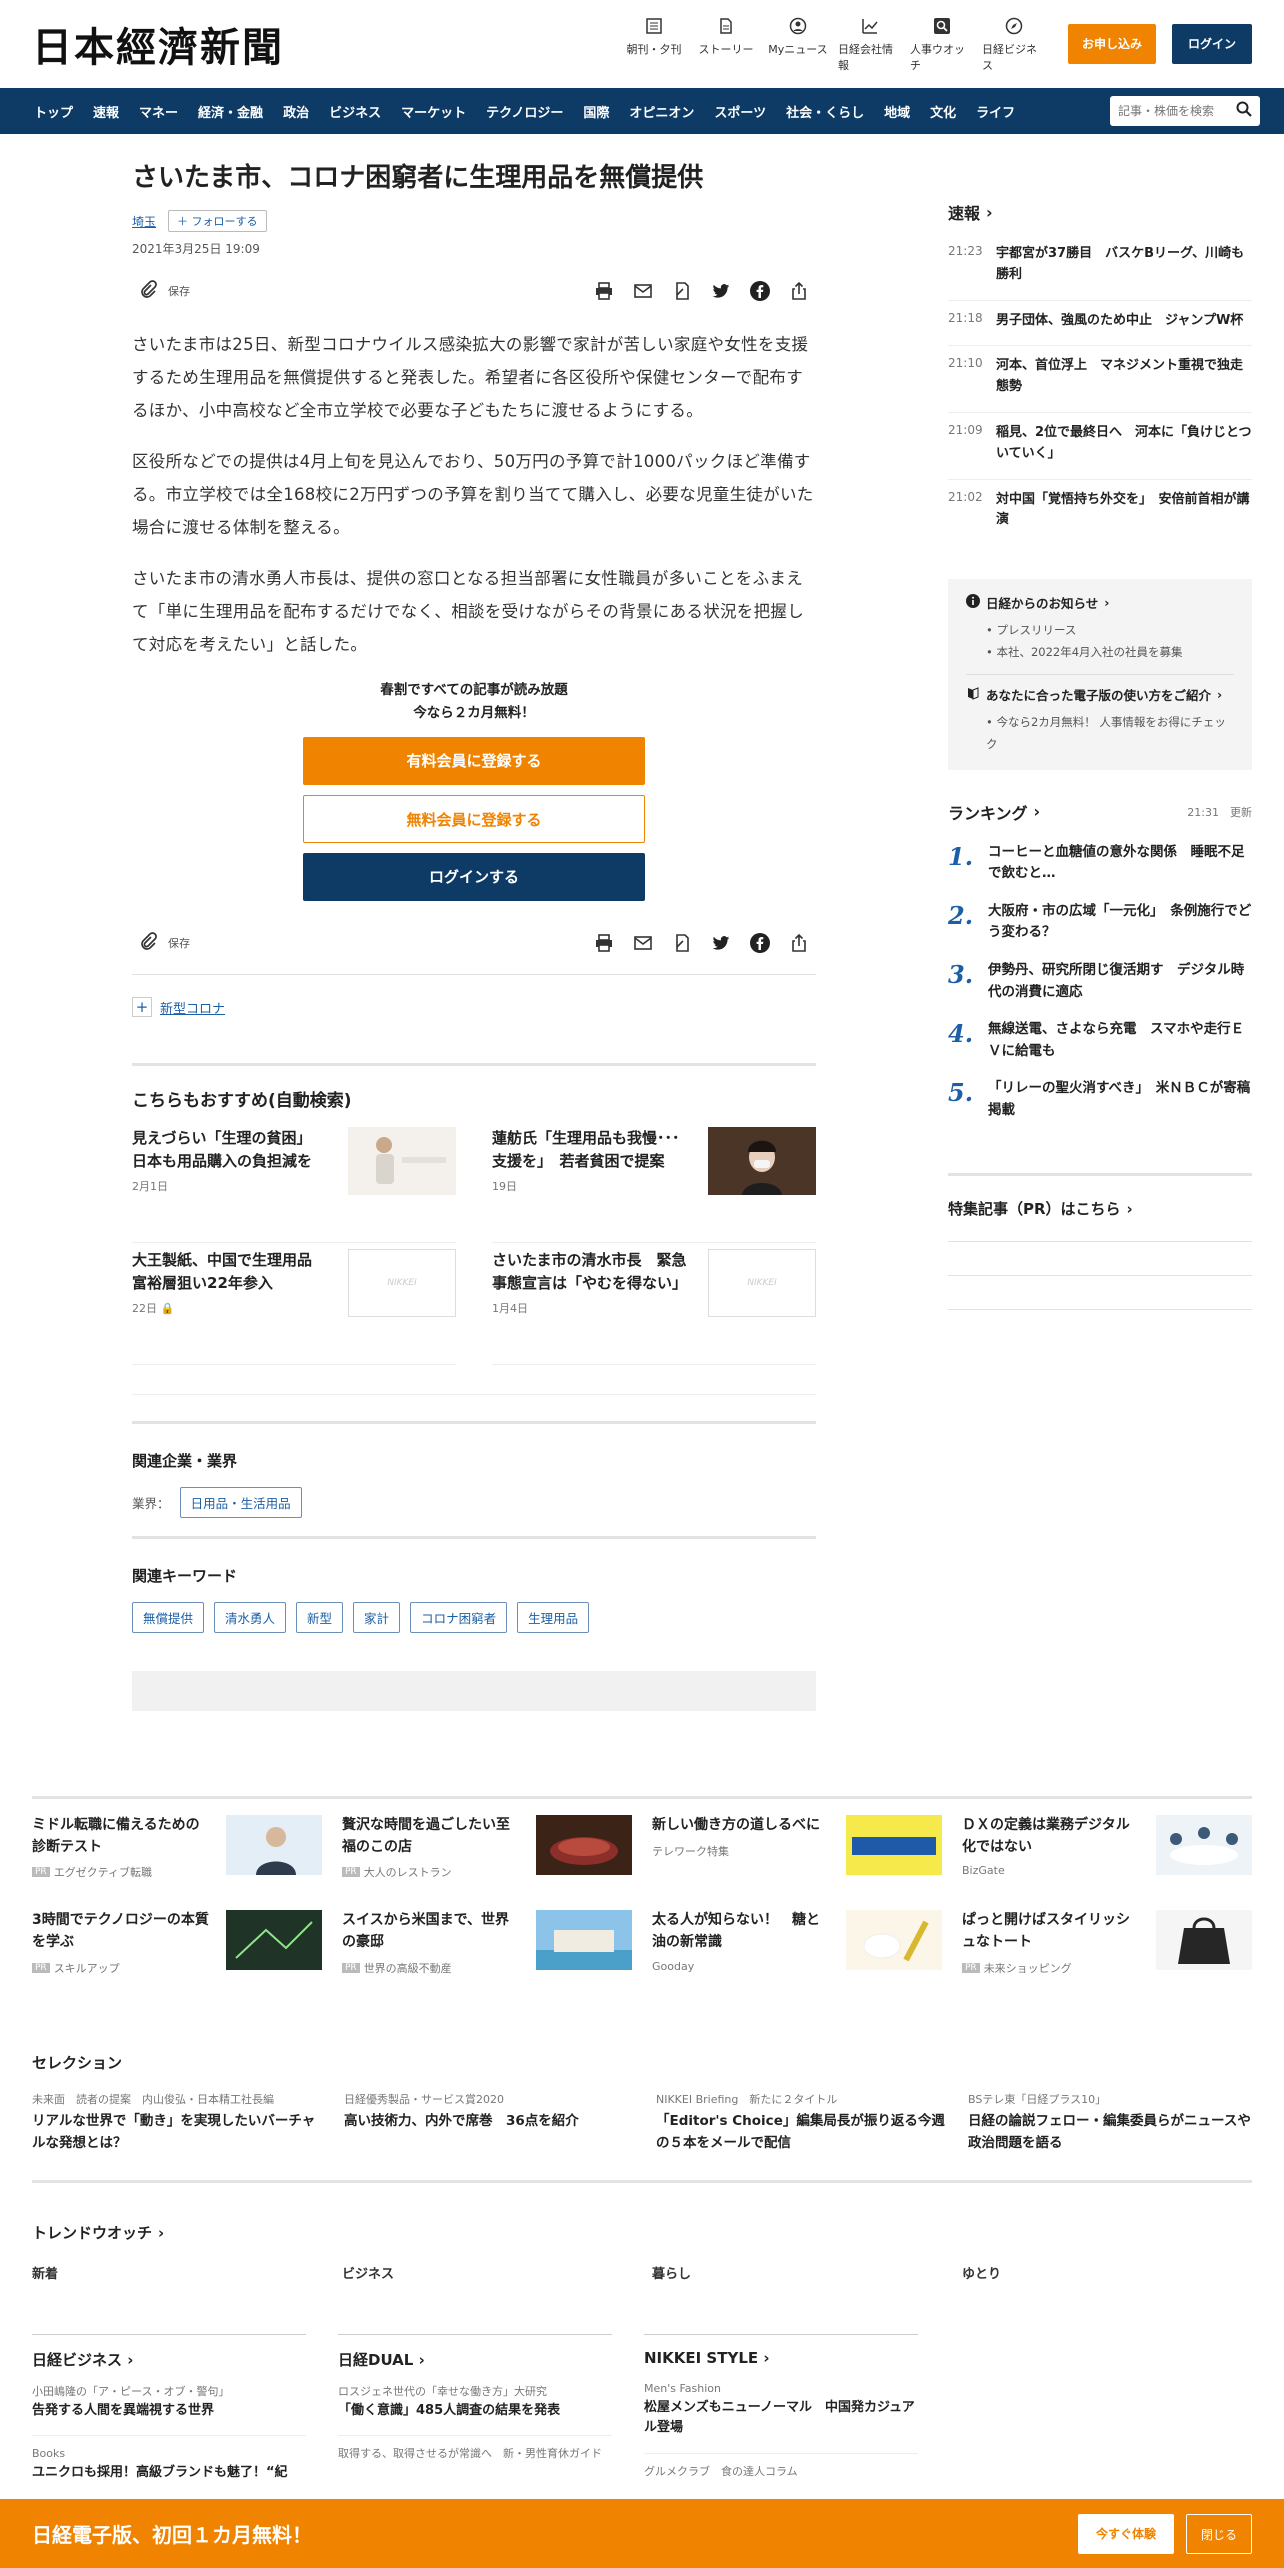  Describe the element at coordinates (1100, 1038) in the screenshot. I see `ranking-item: 4. 無線送電、さよなら充電 スマホや走行ＥＶに給電も` at that location.